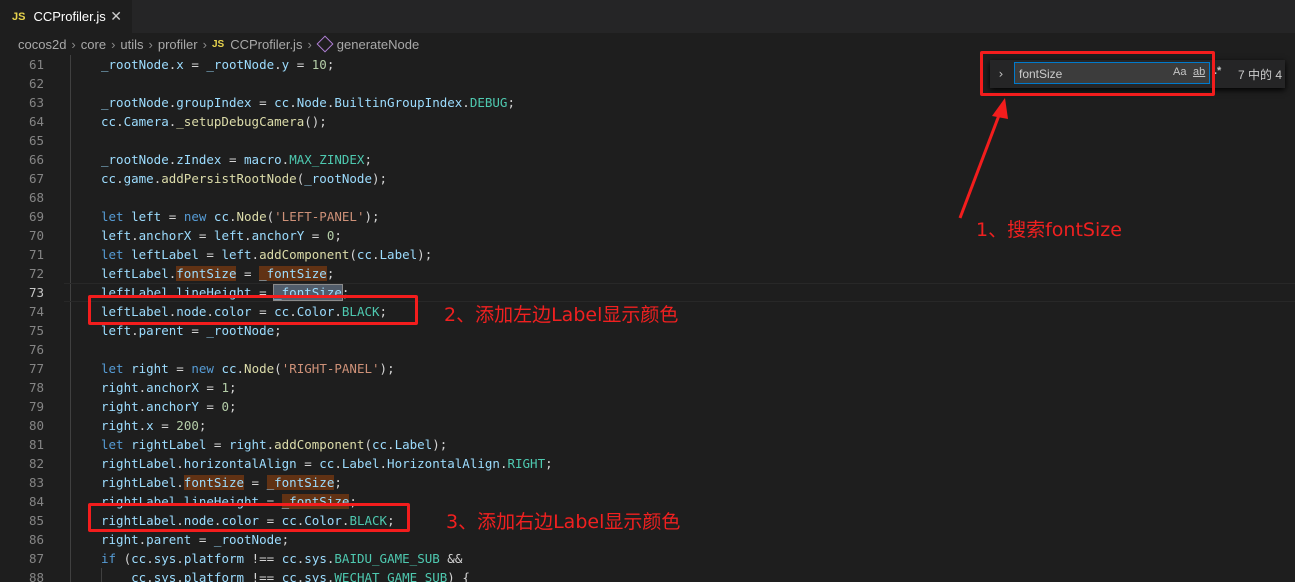 Image resolution: width=1295 pixels, height=582 pixels. Describe the element at coordinates (980, 164) in the screenshot. I see `arrow-line` at that location.